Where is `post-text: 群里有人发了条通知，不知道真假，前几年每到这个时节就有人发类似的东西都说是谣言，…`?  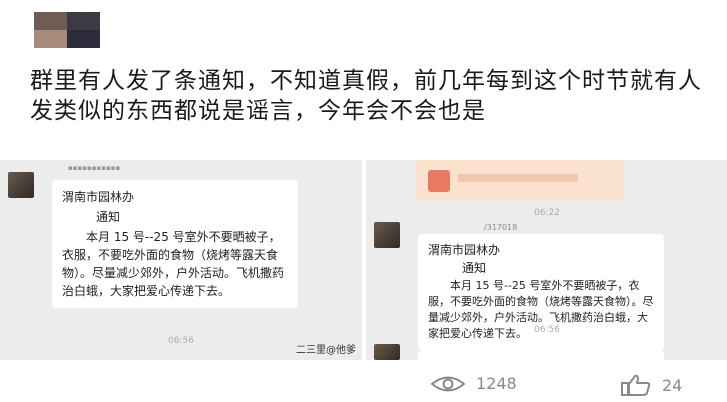 post-text: 群里有人发了条通知，不知道真假，前几年每到这个时节就有人发类似的东西都说是谣言，… is located at coordinates (366, 96).